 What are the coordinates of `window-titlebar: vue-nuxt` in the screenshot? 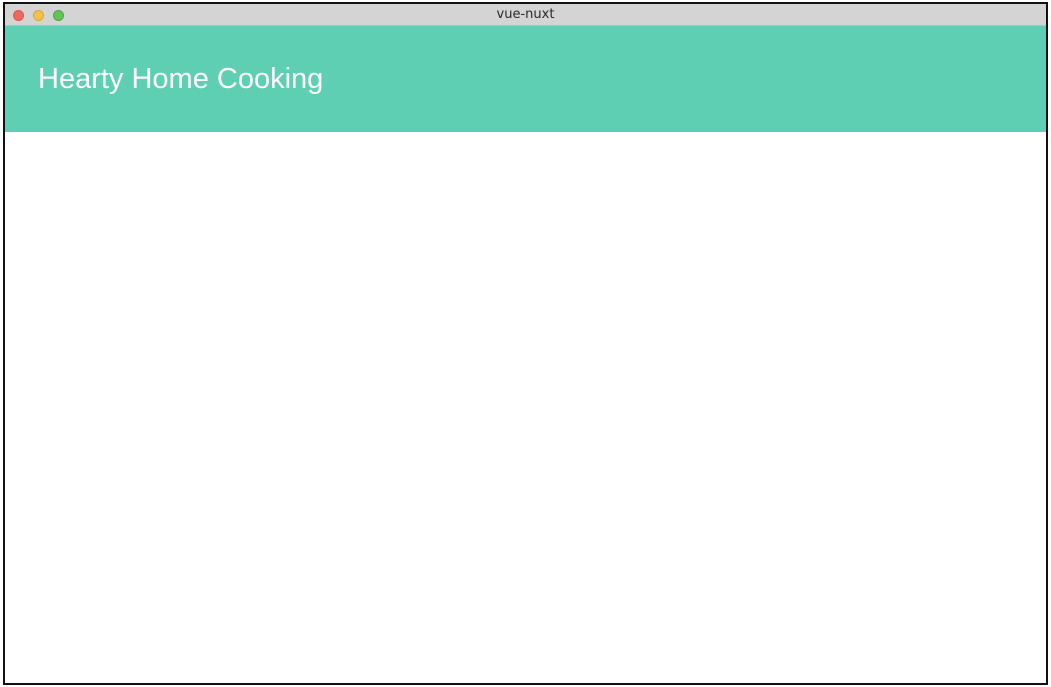 It's located at (525, 15).